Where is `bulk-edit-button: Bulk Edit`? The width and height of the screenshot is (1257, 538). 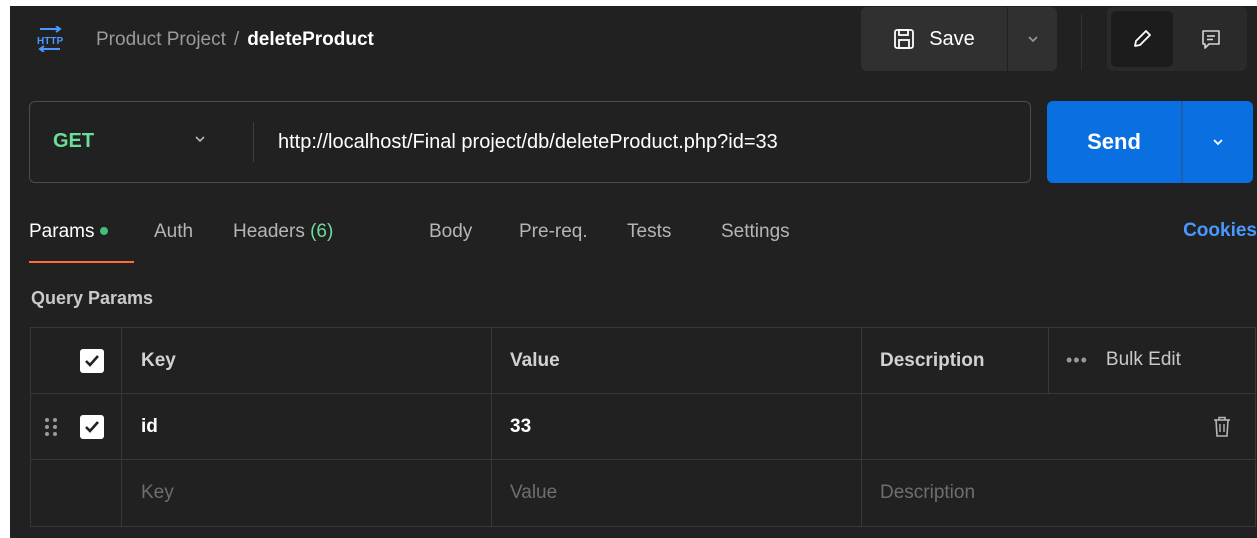
bulk-edit-button: Bulk Edit is located at coordinates (1143, 360).